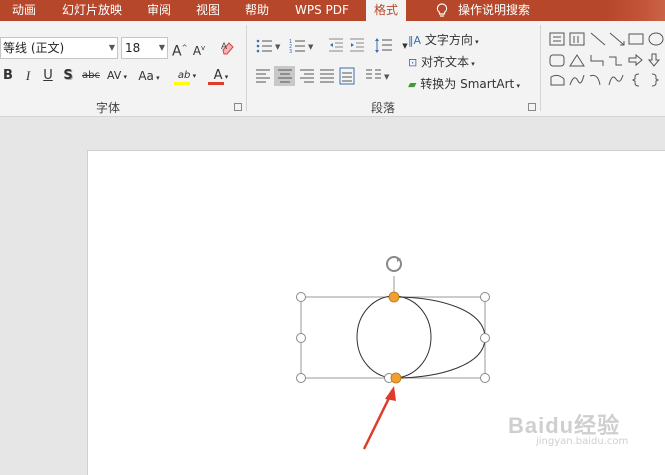  Describe the element at coordinates (301, 378) in the screenshot. I see `resize-handle-bottom-left` at that location.